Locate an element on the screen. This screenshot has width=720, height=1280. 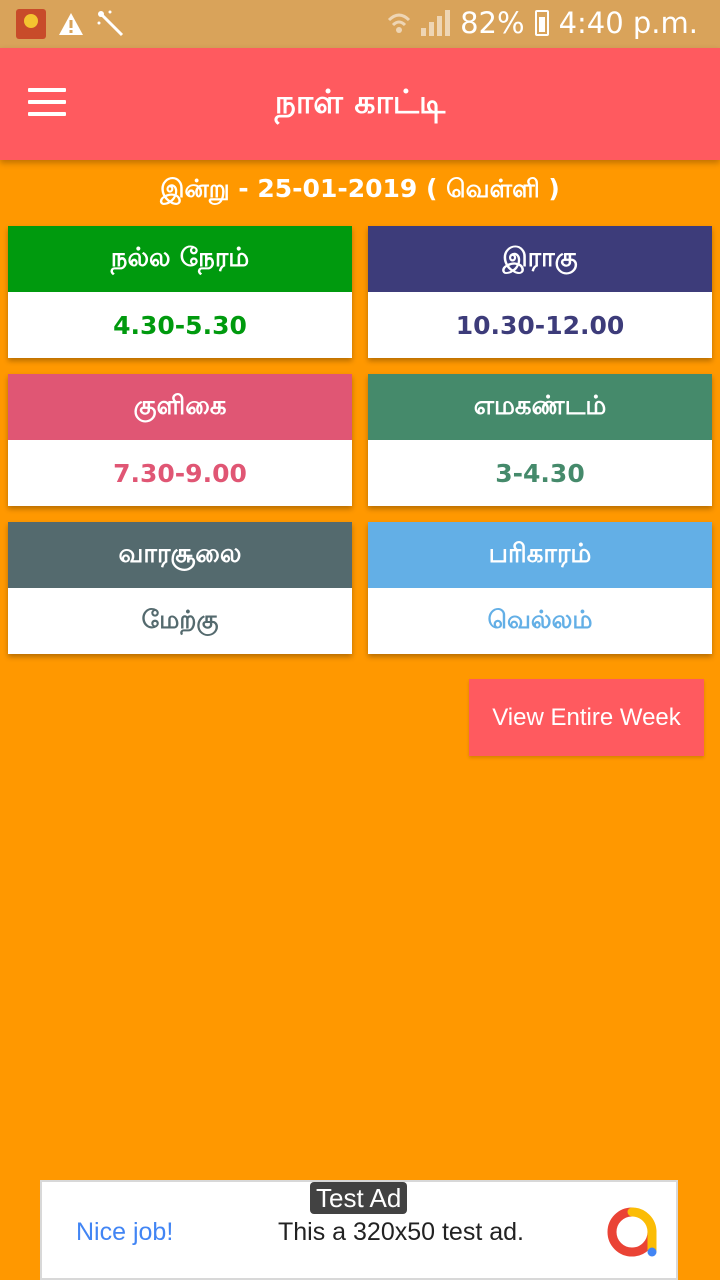
view-entire-week-button: View Entire Week is located at coordinates (586, 717).